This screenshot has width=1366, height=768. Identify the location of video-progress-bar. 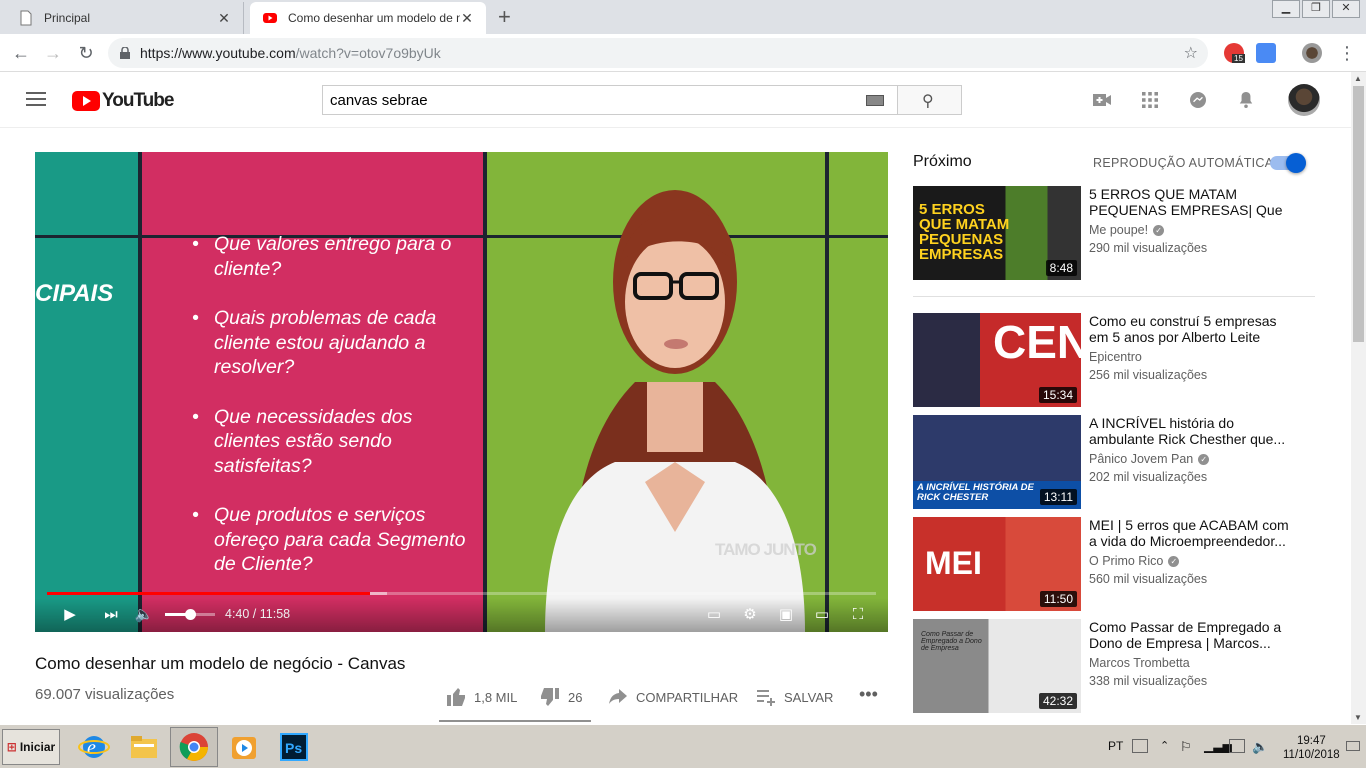
(461, 593).